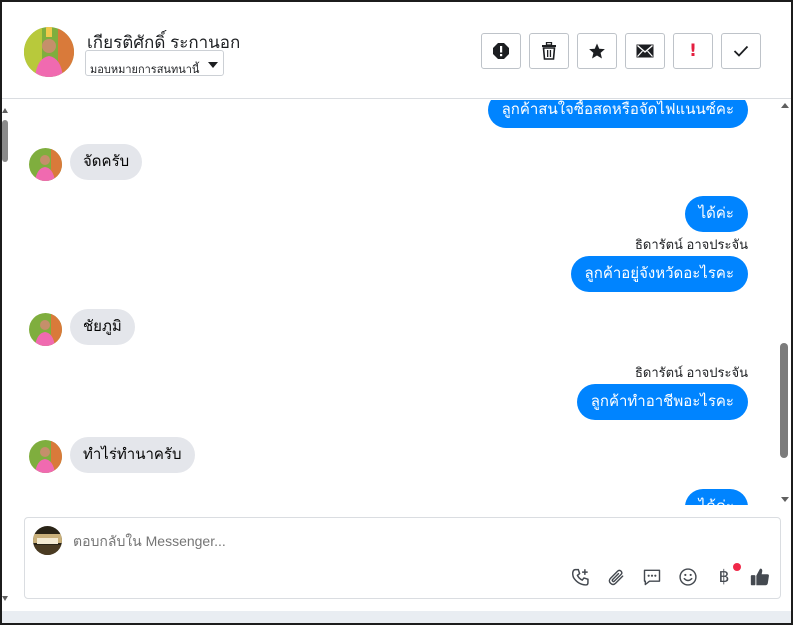 The width and height of the screenshot is (793, 625). I want to click on payment-button: ฿, so click(726, 576).